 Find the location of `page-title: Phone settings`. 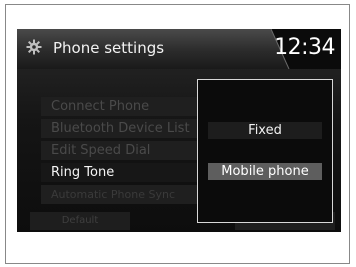

page-title: Phone settings is located at coordinates (109, 48).